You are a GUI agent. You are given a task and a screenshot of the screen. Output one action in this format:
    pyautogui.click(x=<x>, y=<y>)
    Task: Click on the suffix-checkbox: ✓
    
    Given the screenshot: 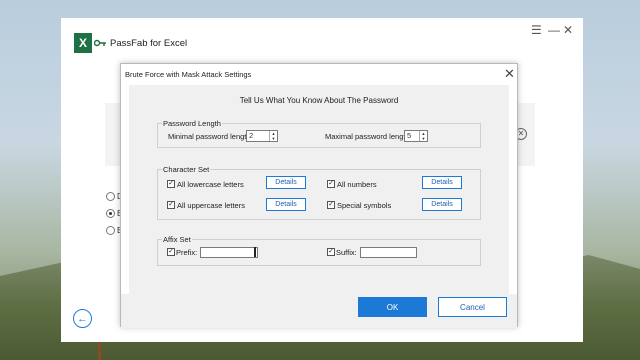 What is the action you would take?
    pyautogui.click(x=331, y=252)
    